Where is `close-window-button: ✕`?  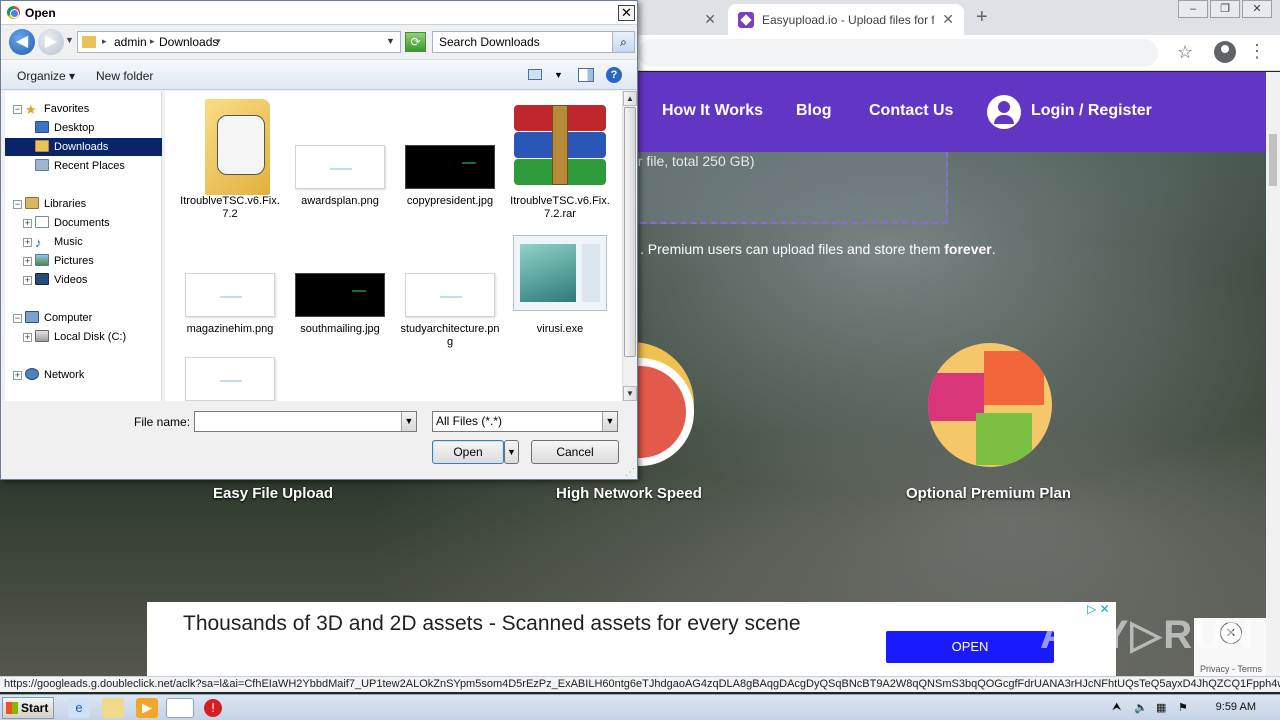
close-window-button: ✕ is located at coordinates (1257, 9).